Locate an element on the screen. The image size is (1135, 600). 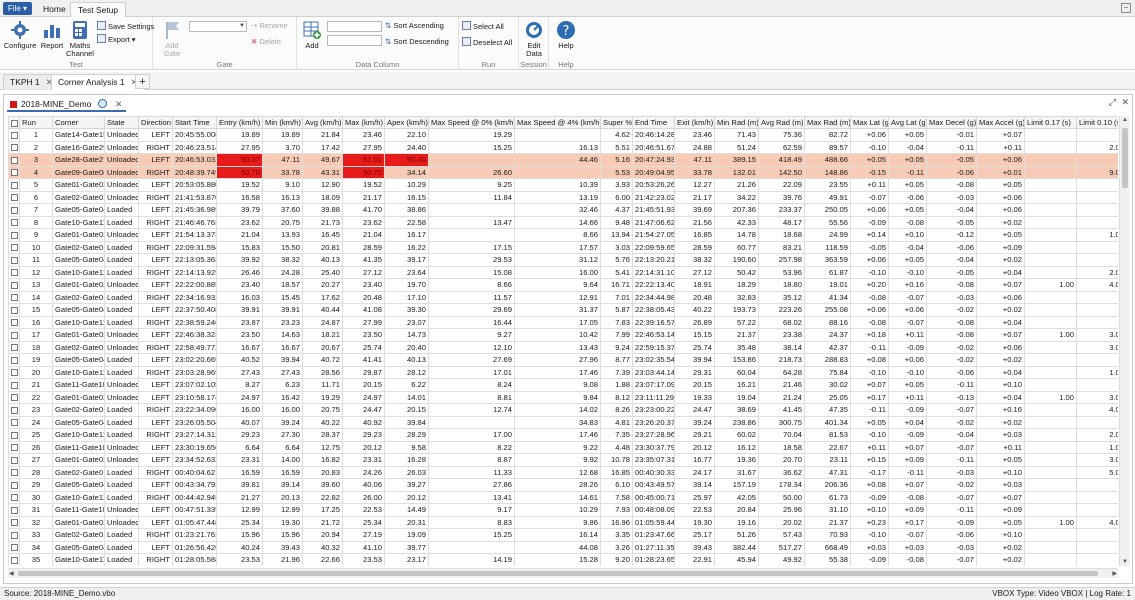
column-header: State is located at coordinates (121, 122).